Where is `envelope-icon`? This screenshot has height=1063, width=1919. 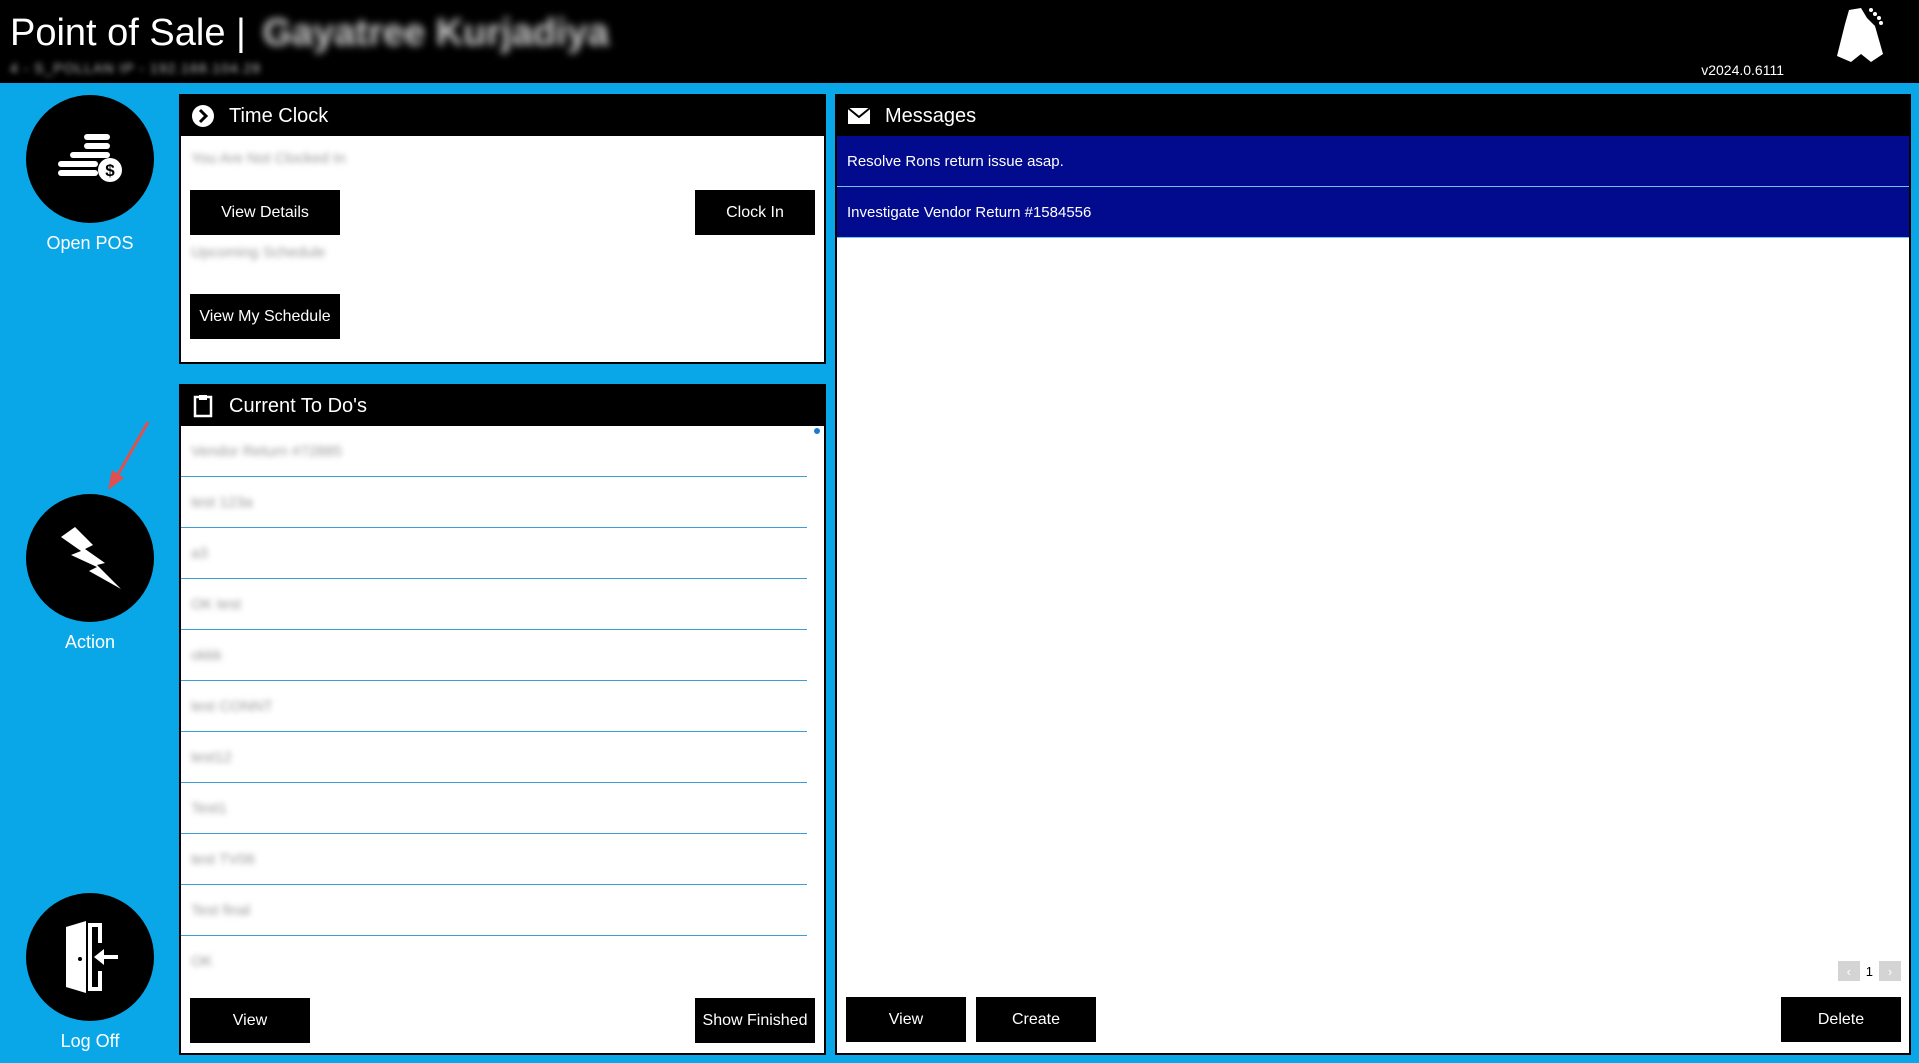 envelope-icon is located at coordinates (859, 116).